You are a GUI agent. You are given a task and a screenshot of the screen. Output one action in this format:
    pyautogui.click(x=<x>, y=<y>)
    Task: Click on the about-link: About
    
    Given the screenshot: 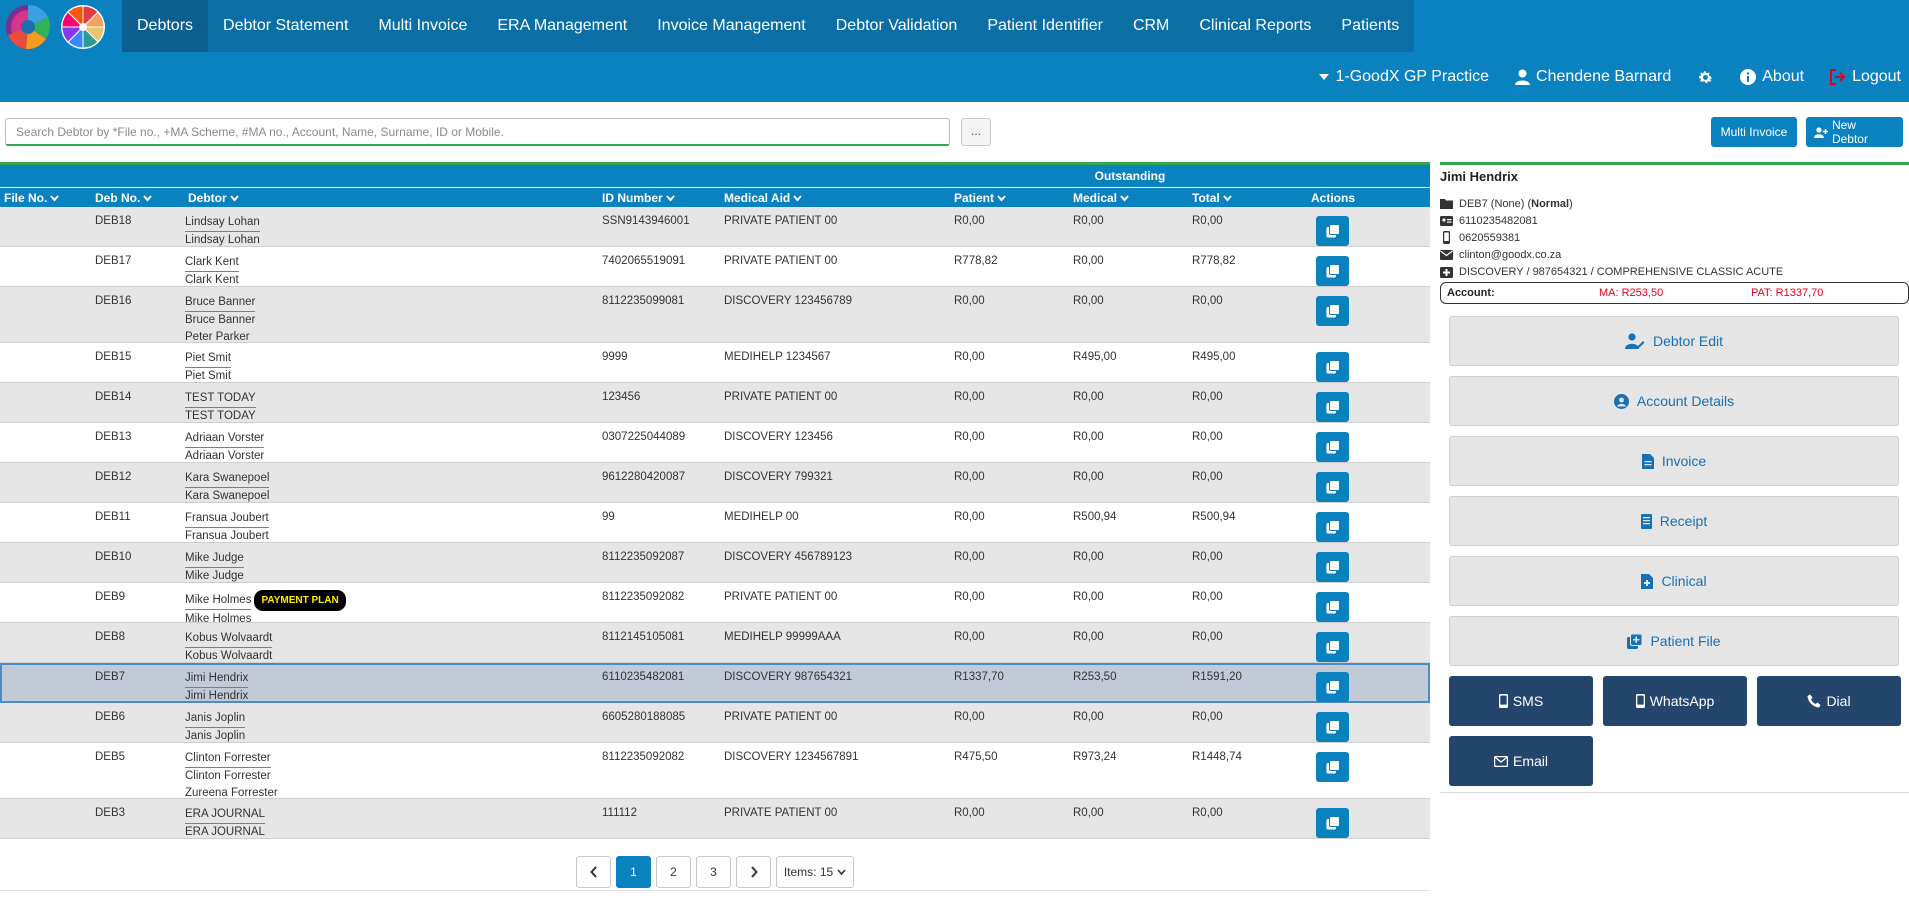 What is the action you would take?
    pyautogui.click(x=1772, y=77)
    